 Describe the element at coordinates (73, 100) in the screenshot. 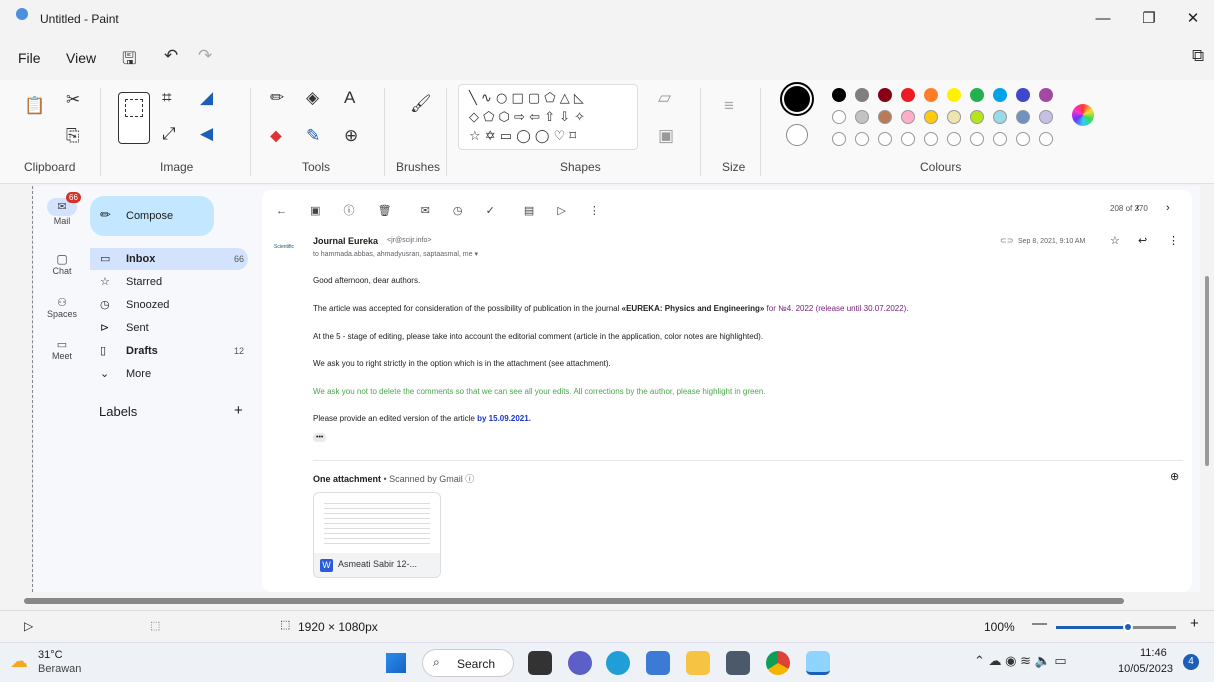

I see `cut-icon: ✂` at that location.